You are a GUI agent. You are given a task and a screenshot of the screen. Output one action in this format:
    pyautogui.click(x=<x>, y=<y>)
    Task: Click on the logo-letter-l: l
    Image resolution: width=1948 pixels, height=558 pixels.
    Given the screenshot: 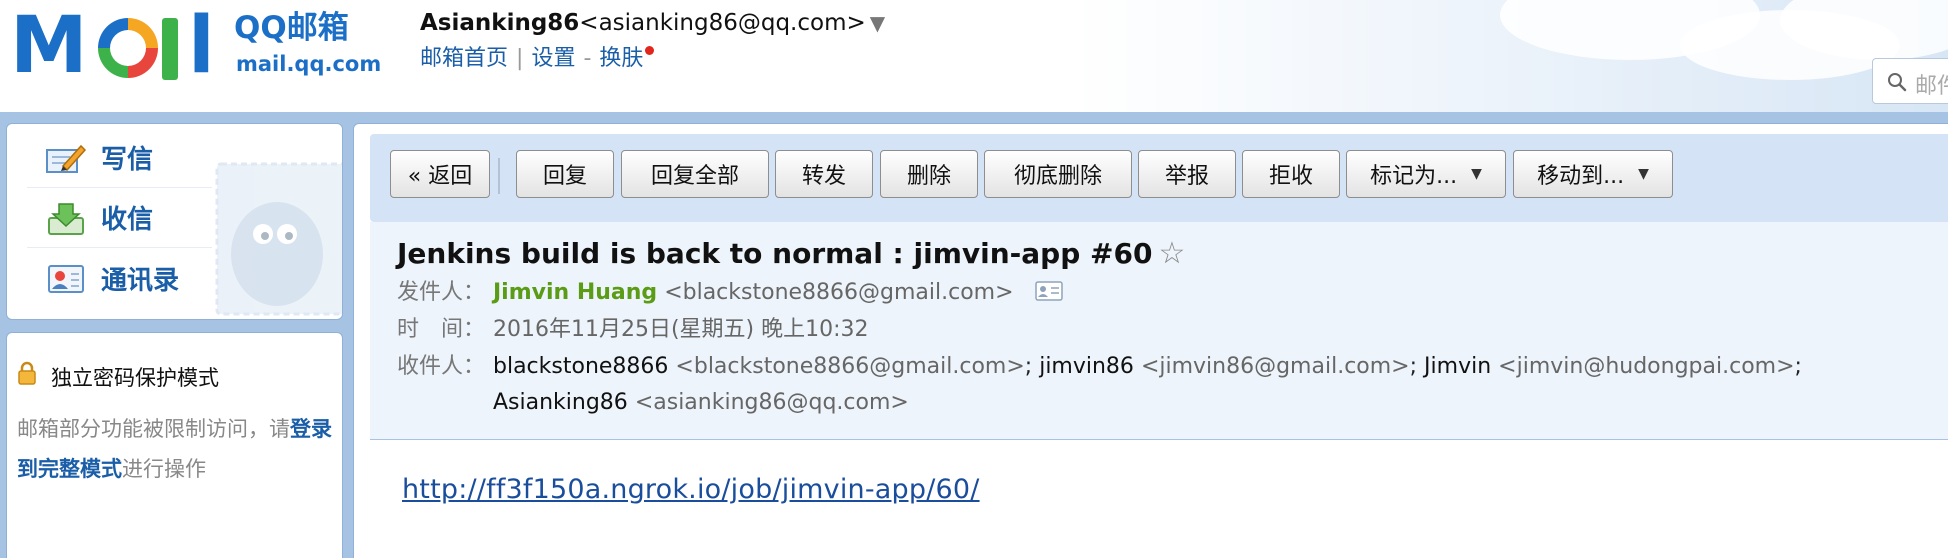 What is the action you would take?
    pyautogui.click(x=201, y=46)
    